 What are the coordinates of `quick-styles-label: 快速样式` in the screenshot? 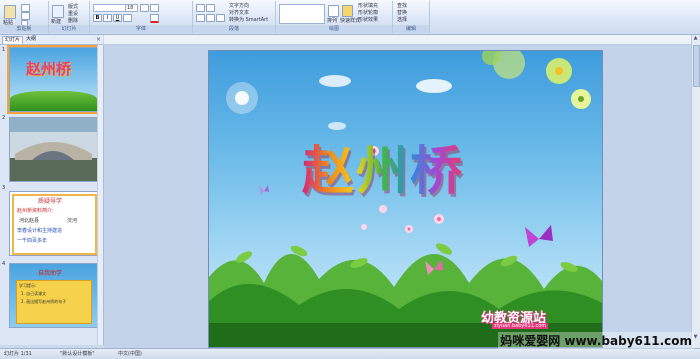 It's located at (350, 21).